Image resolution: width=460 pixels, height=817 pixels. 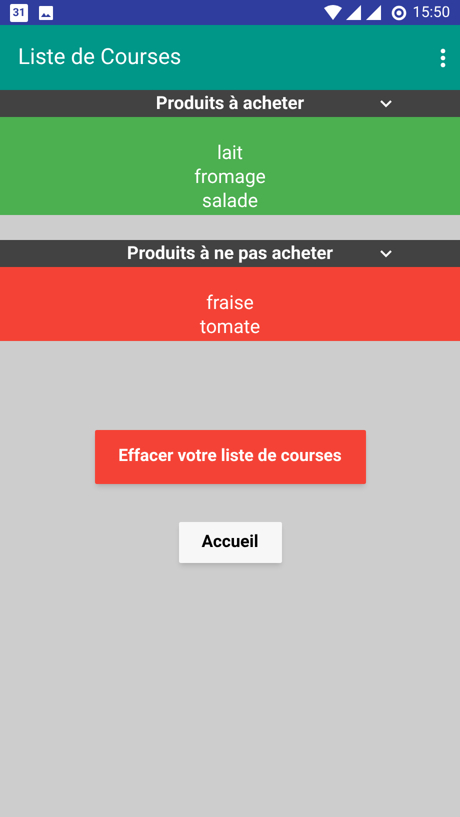 What do you see at coordinates (230, 327) in the screenshot?
I see `list-item: tomate` at bounding box center [230, 327].